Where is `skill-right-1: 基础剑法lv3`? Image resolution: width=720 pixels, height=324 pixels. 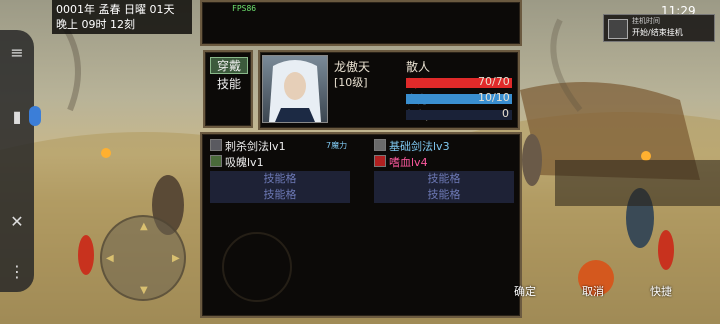 skill-right-1: 基础剑法lv3 is located at coordinates (419, 146).